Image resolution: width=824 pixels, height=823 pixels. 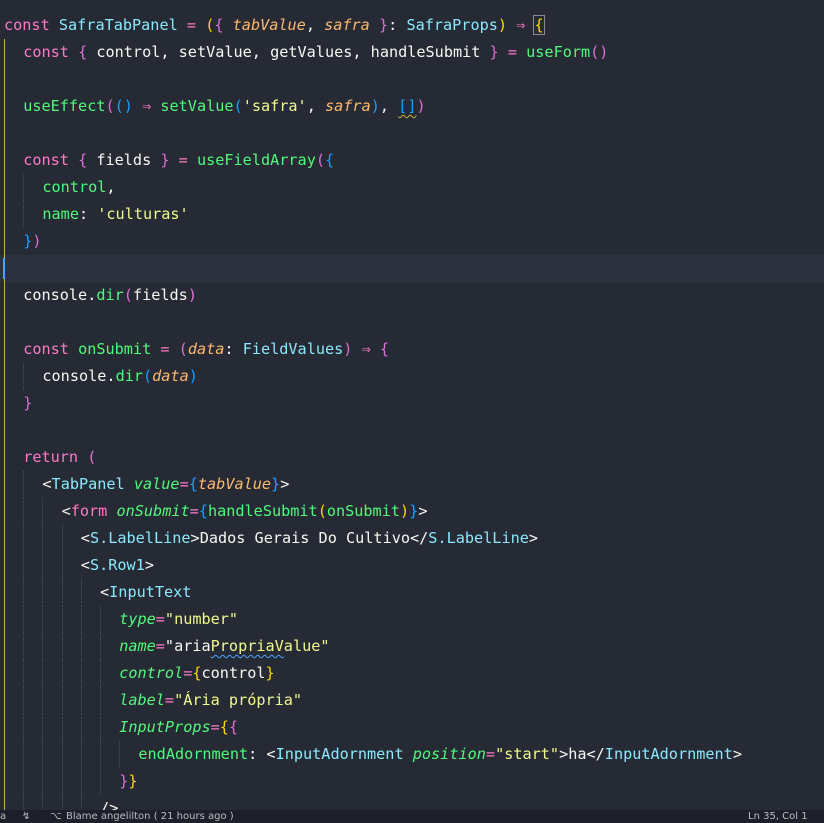 What do you see at coordinates (412, 295) in the screenshot?
I see `code-line: console.dir(fields)` at bounding box center [412, 295].